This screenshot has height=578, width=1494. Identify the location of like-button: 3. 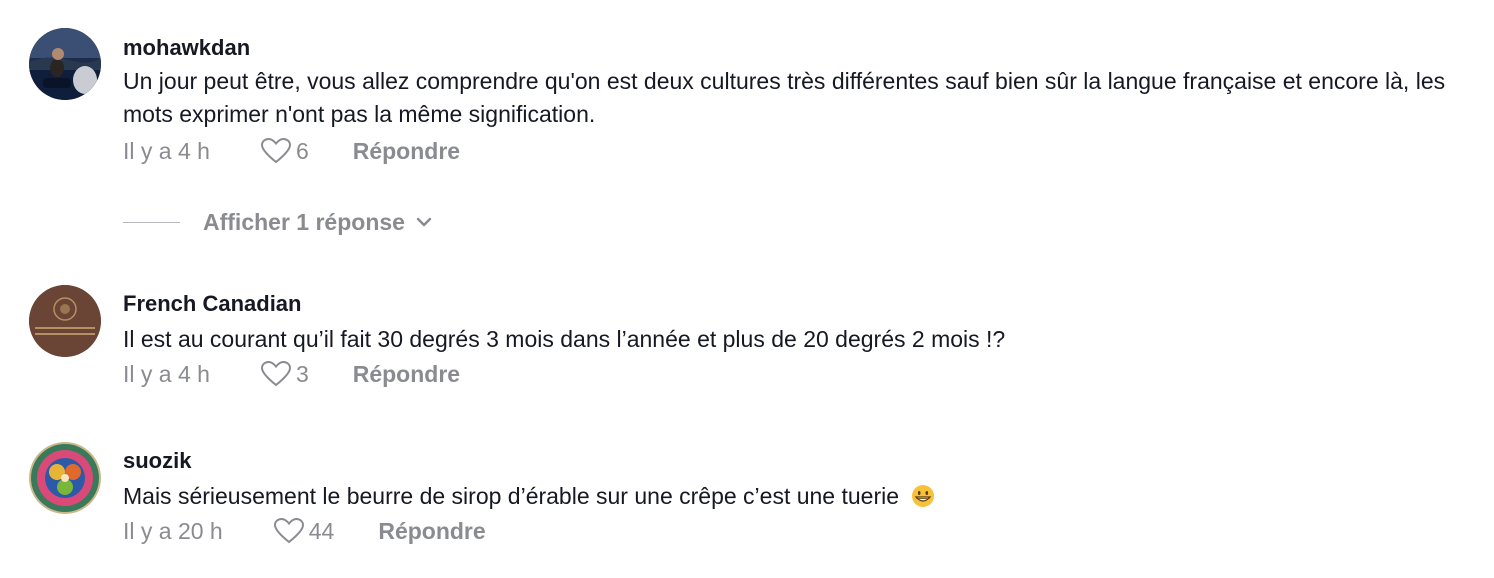
(284, 374).